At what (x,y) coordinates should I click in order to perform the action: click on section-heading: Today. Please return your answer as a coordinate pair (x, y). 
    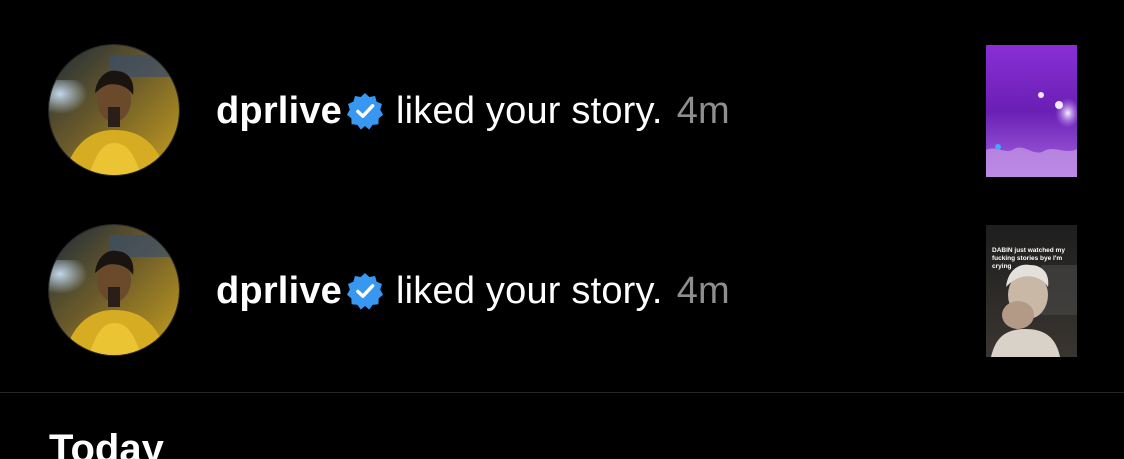
    Looking at the image, I should click on (106, 443).